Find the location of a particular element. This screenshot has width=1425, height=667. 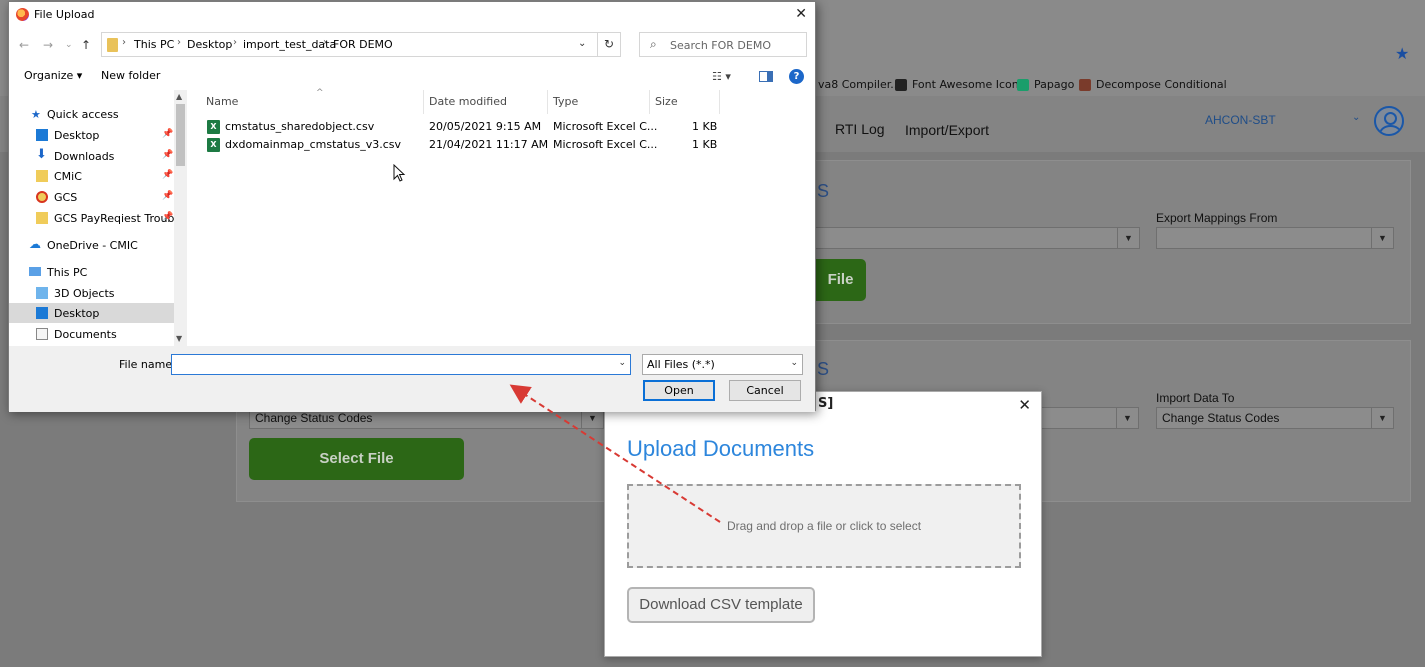

select-value: Change Status Codes is located at coordinates (314, 418).